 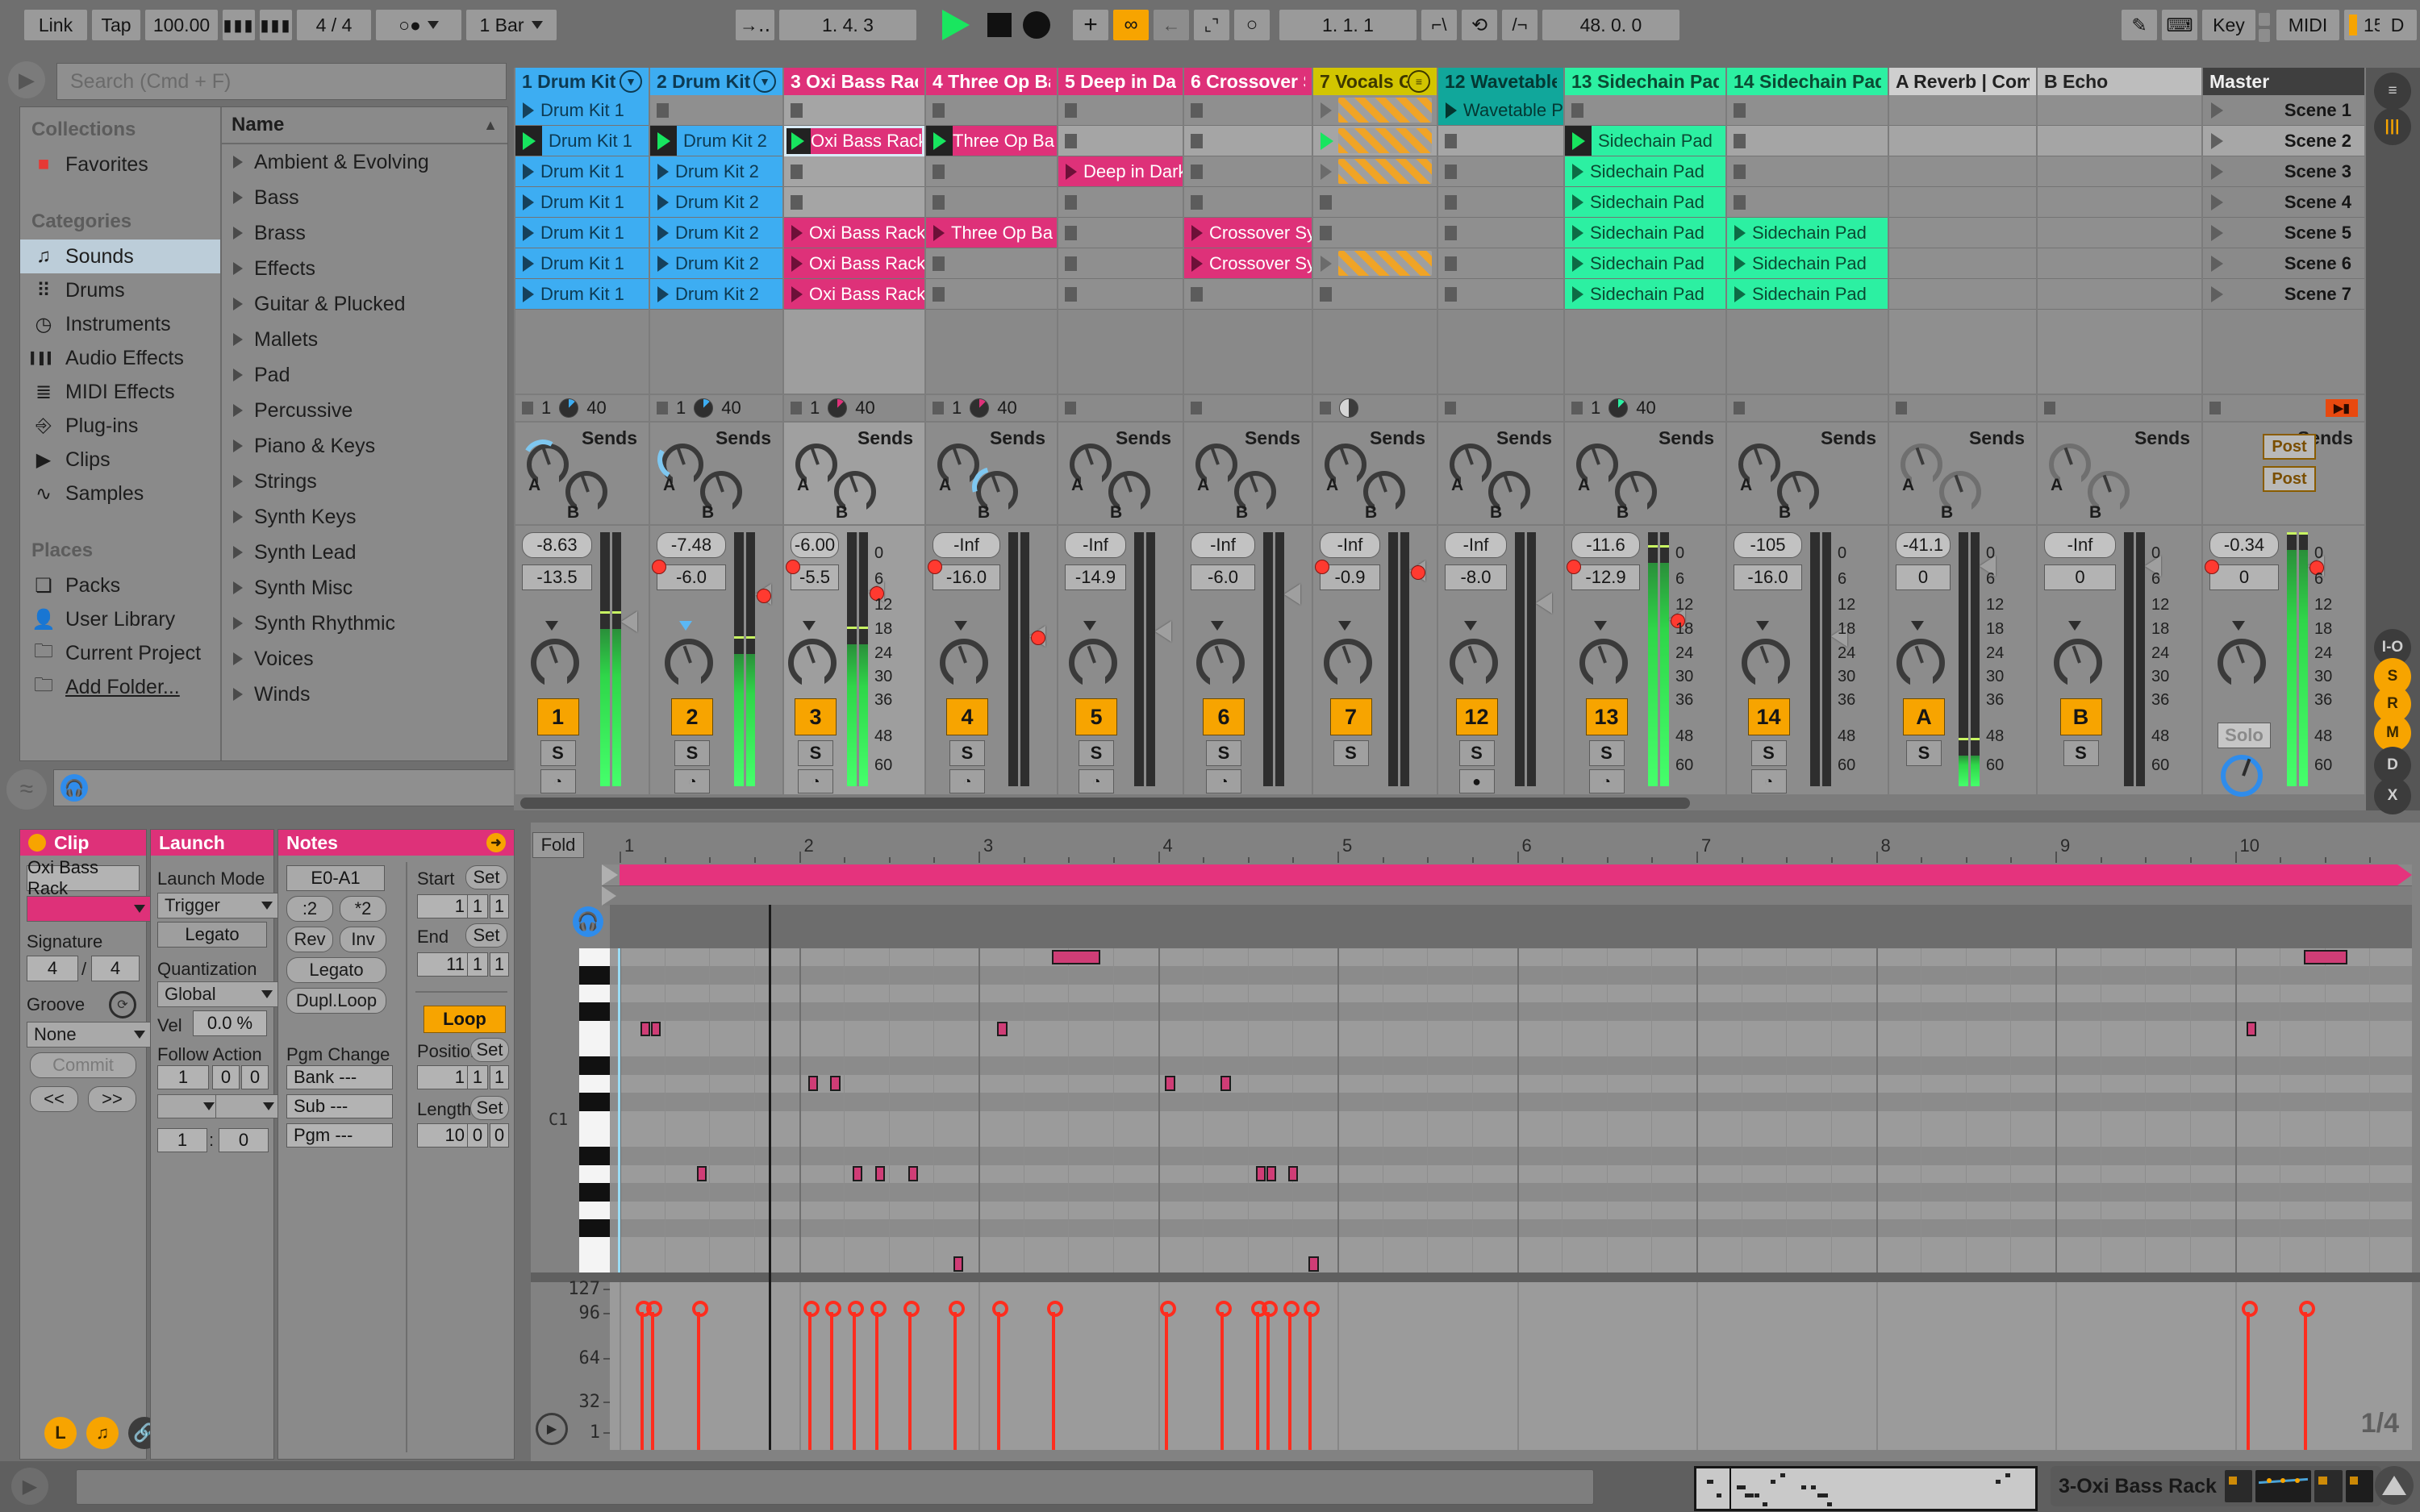 What do you see at coordinates (594, 1138) in the screenshot?
I see `piano-key-B0` at bounding box center [594, 1138].